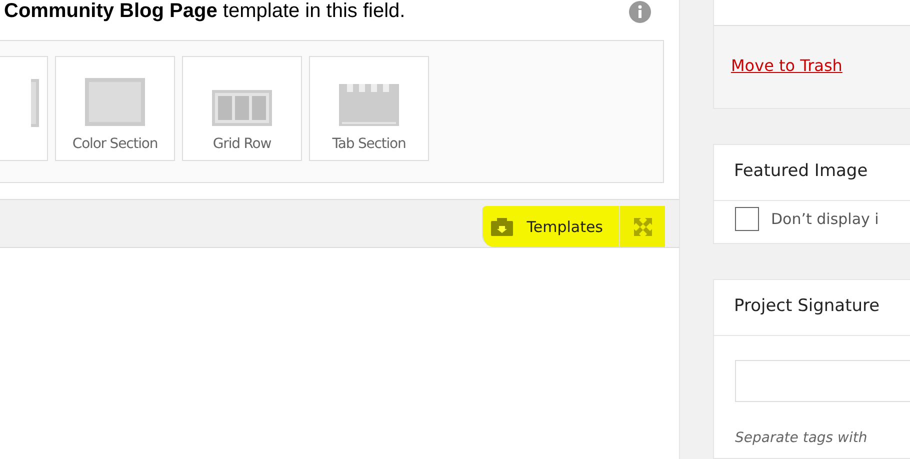 This screenshot has width=910, height=459. What do you see at coordinates (747, 219) in the screenshot?
I see `checkbox` at bounding box center [747, 219].